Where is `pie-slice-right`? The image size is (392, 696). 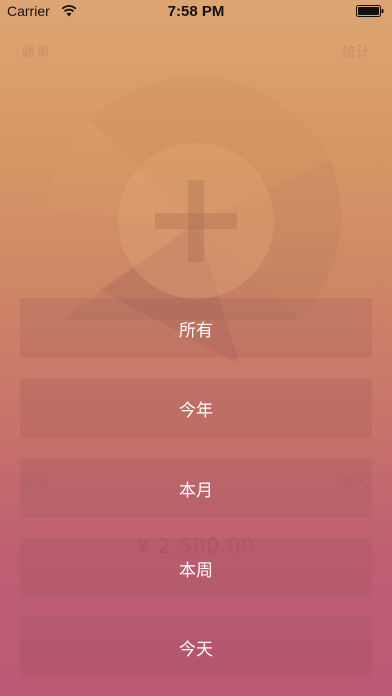
pie-slice-right is located at coordinates (269, 240).